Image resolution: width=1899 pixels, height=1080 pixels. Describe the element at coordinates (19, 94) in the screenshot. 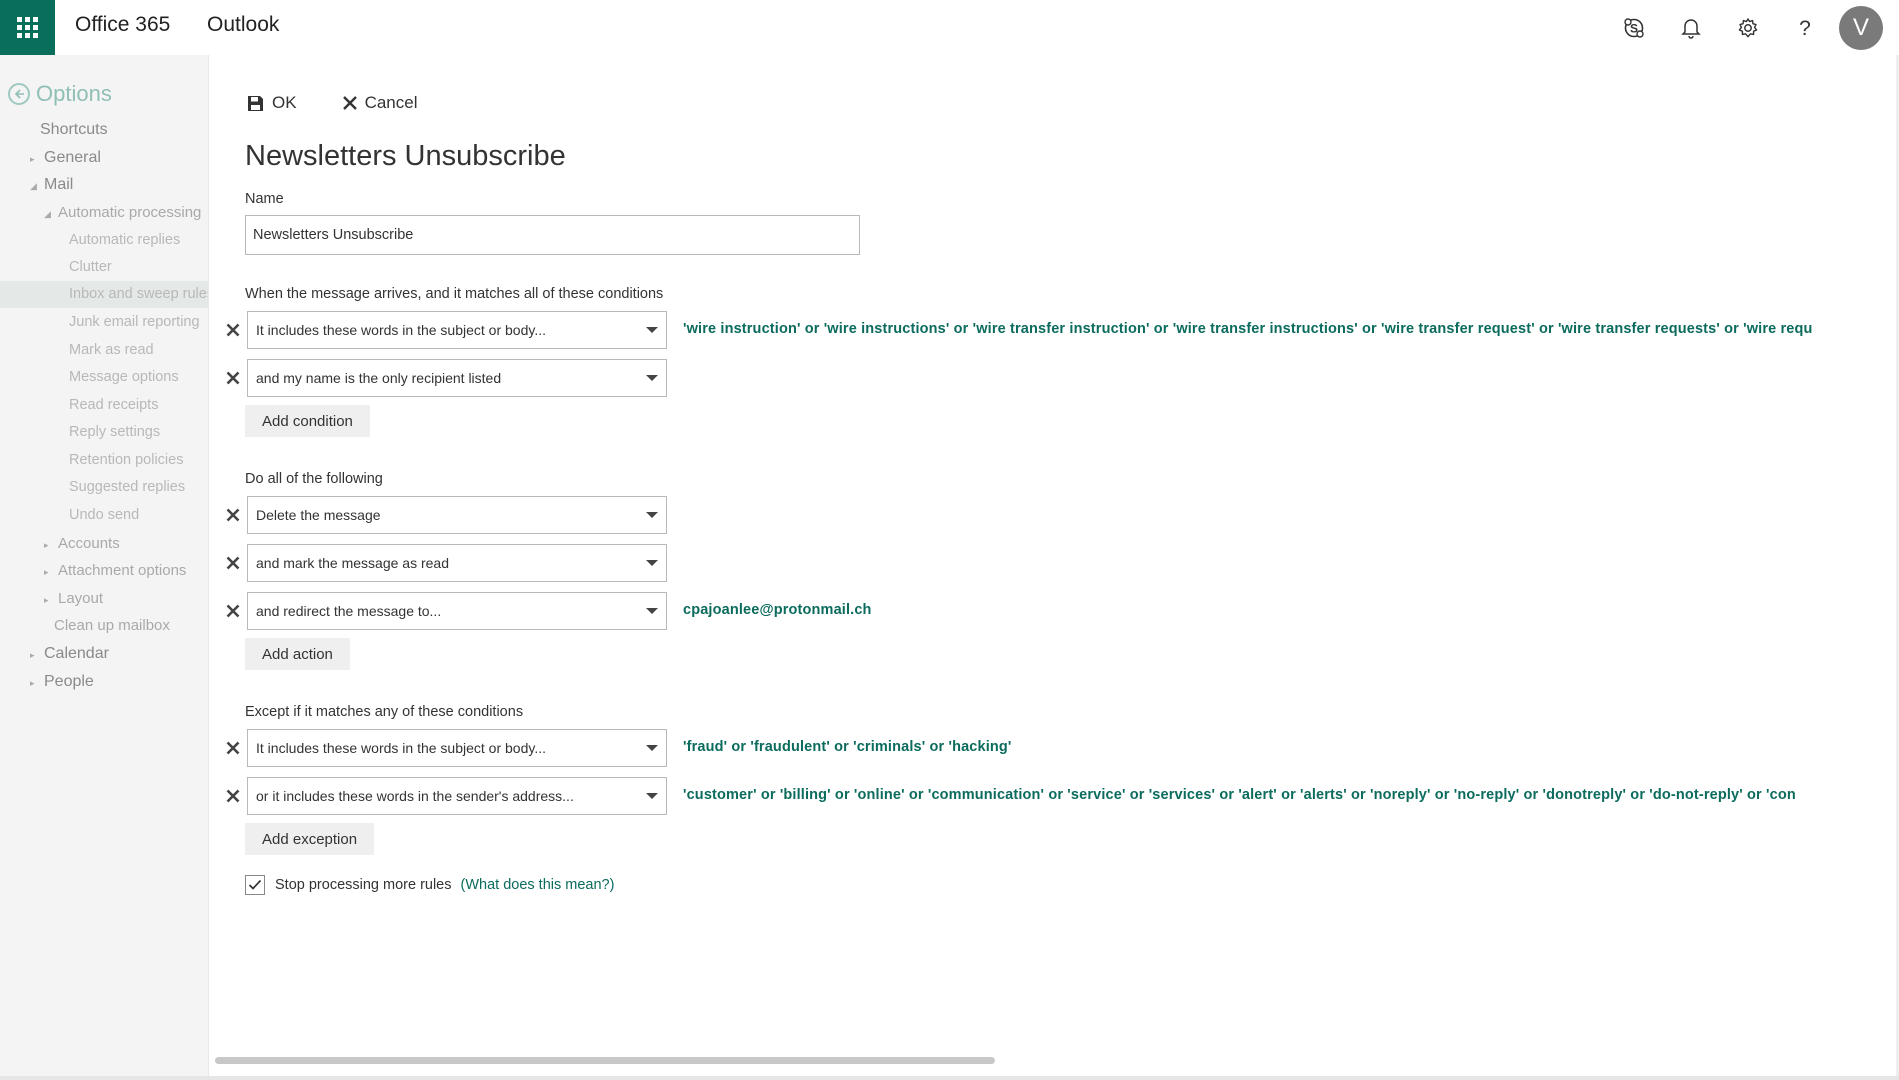

I see `back-arrow-icon` at that location.